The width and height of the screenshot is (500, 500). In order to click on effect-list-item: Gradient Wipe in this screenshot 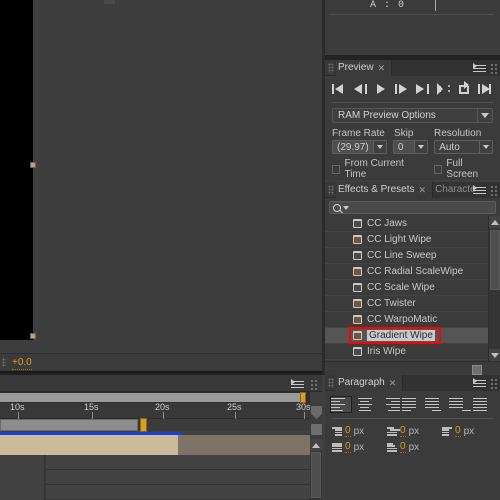, I will do `click(412, 336)`.